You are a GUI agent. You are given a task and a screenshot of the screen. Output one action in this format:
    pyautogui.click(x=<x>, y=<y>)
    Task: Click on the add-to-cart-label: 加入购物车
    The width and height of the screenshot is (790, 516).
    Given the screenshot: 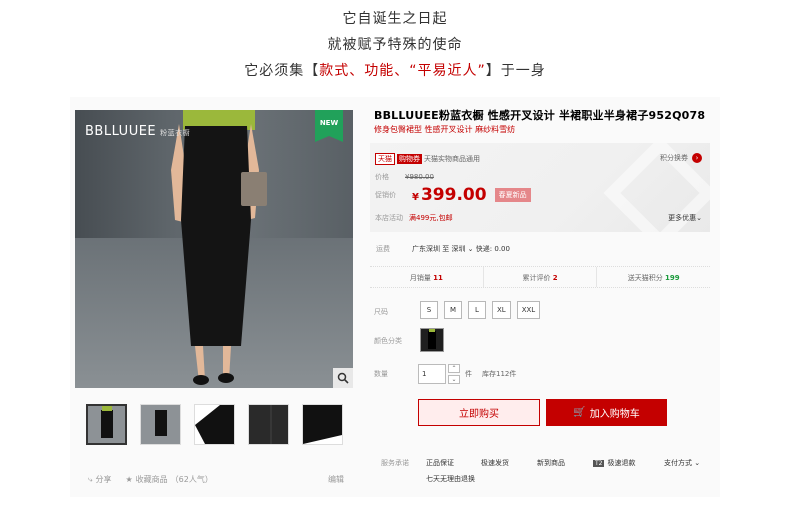 What is the action you would take?
    pyautogui.click(x=614, y=414)
    